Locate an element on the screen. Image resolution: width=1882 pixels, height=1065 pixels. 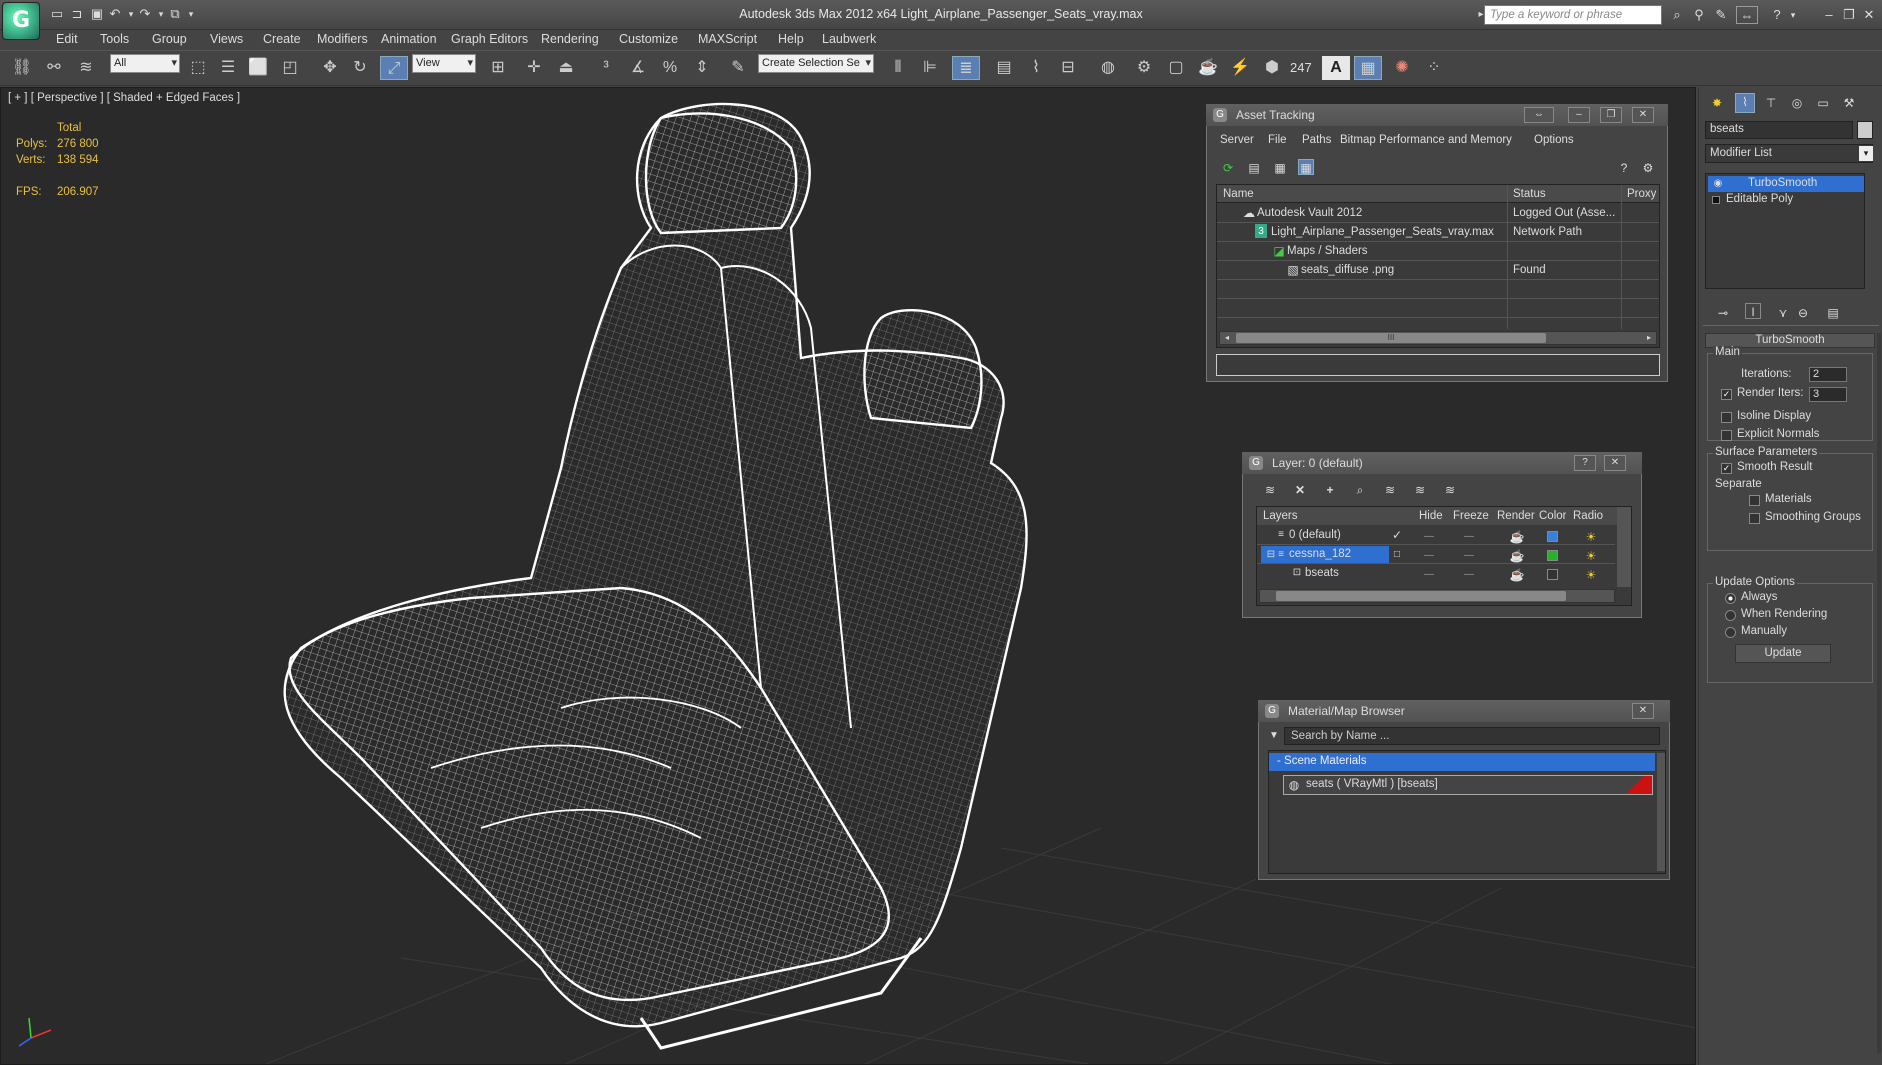
iterations-spinner: 2 is located at coordinates (1828, 374).